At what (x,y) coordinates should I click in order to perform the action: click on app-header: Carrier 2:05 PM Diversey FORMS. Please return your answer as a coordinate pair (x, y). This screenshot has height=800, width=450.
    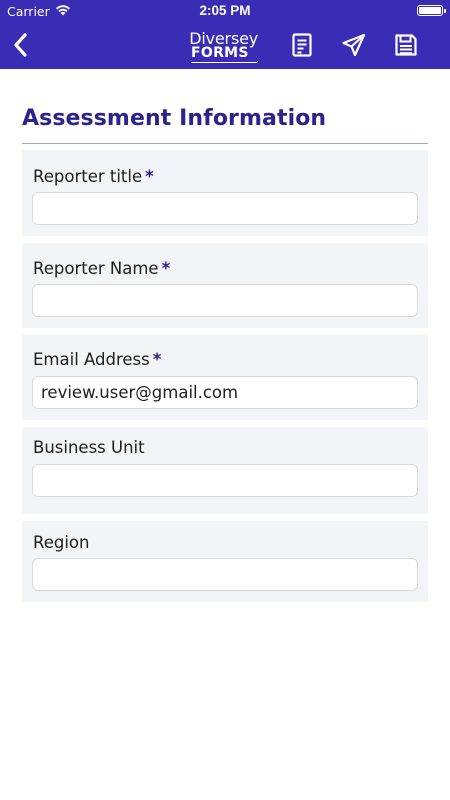
    Looking at the image, I should click on (225, 34).